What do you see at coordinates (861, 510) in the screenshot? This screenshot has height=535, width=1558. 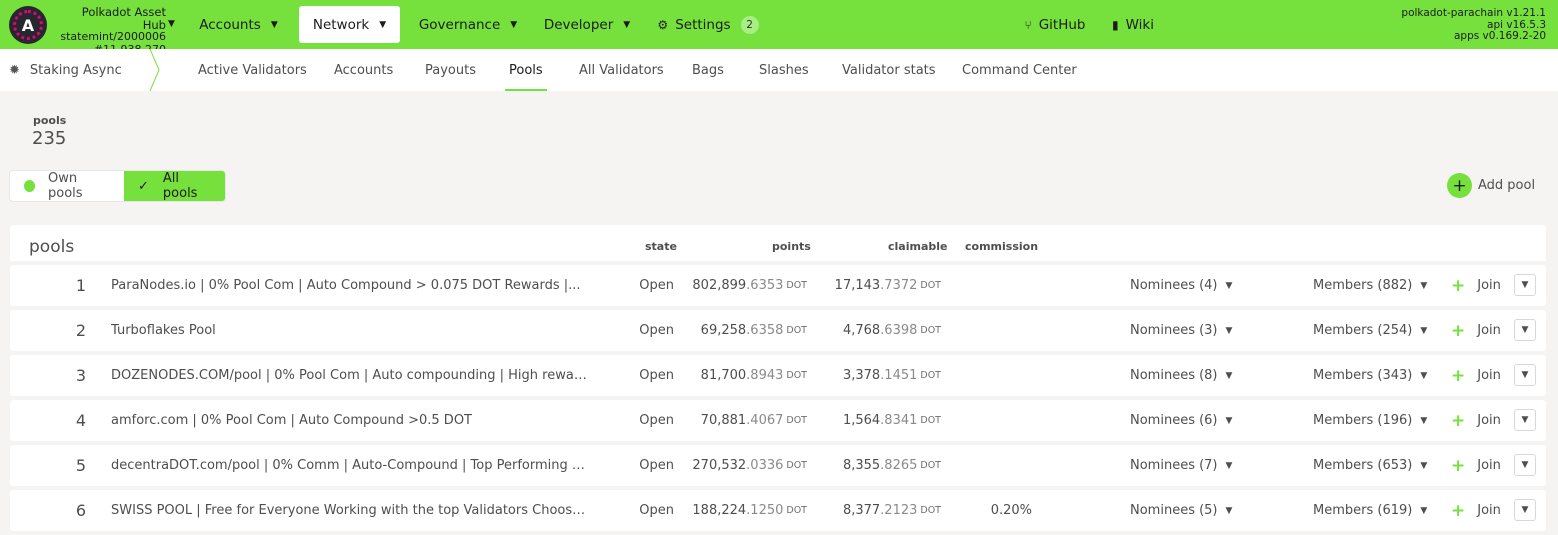 I see `claimable-integer: 8,377` at bounding box center [861, 510].